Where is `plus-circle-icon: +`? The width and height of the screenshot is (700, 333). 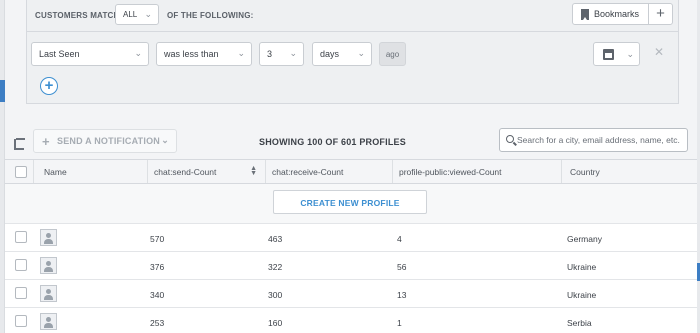
plus-circle-icon: + is located at coordinates (49, 85).